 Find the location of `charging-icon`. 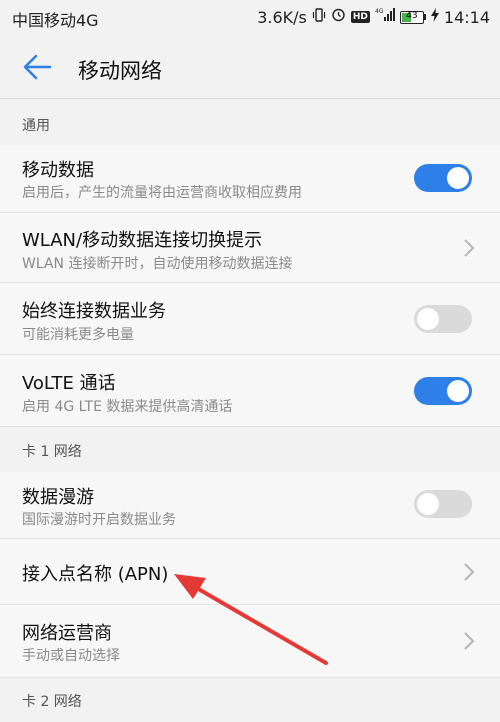

charging-icon is located at coordinates (434, 17).